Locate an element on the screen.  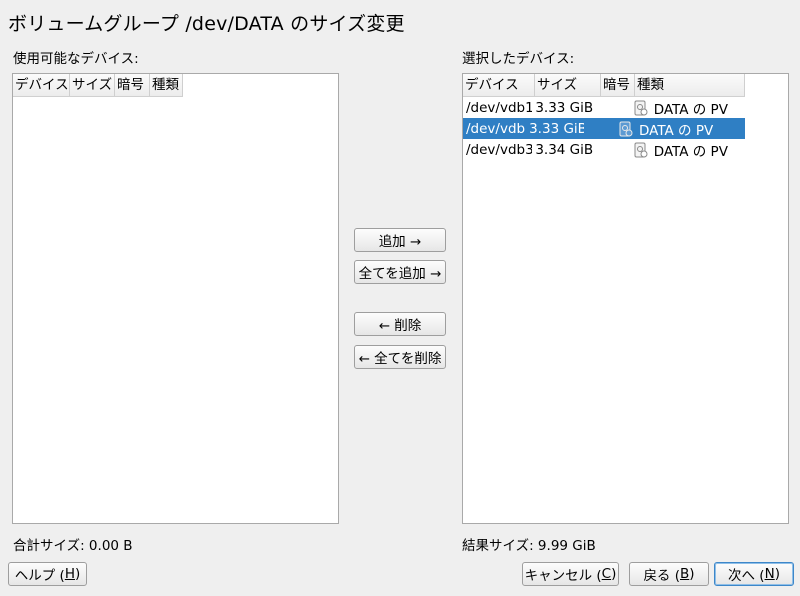
selected-devices-label: 選択したデバイス: is located at coordinates (518, 59).